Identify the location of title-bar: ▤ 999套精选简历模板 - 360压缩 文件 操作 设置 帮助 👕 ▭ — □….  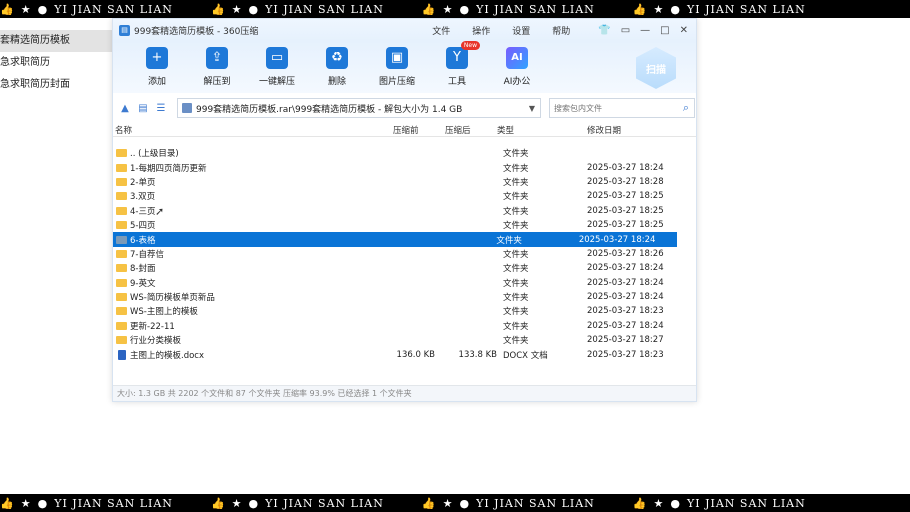
(404, 30).